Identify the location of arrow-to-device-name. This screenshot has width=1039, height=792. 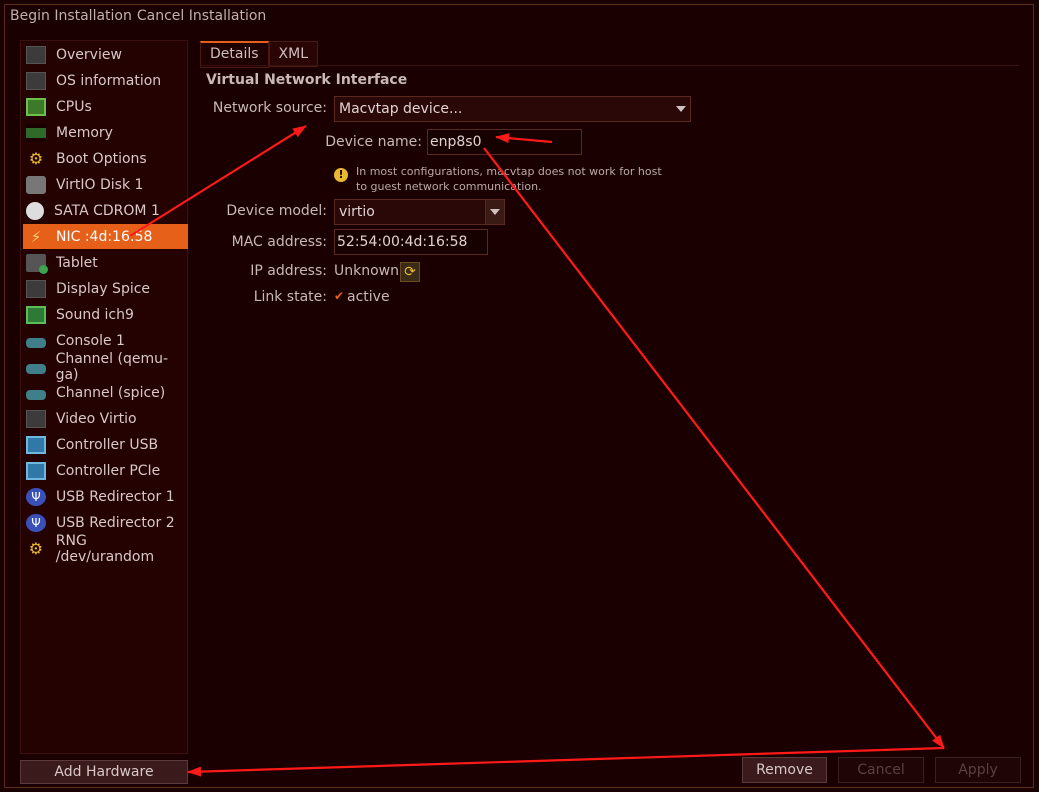
(524, 138).